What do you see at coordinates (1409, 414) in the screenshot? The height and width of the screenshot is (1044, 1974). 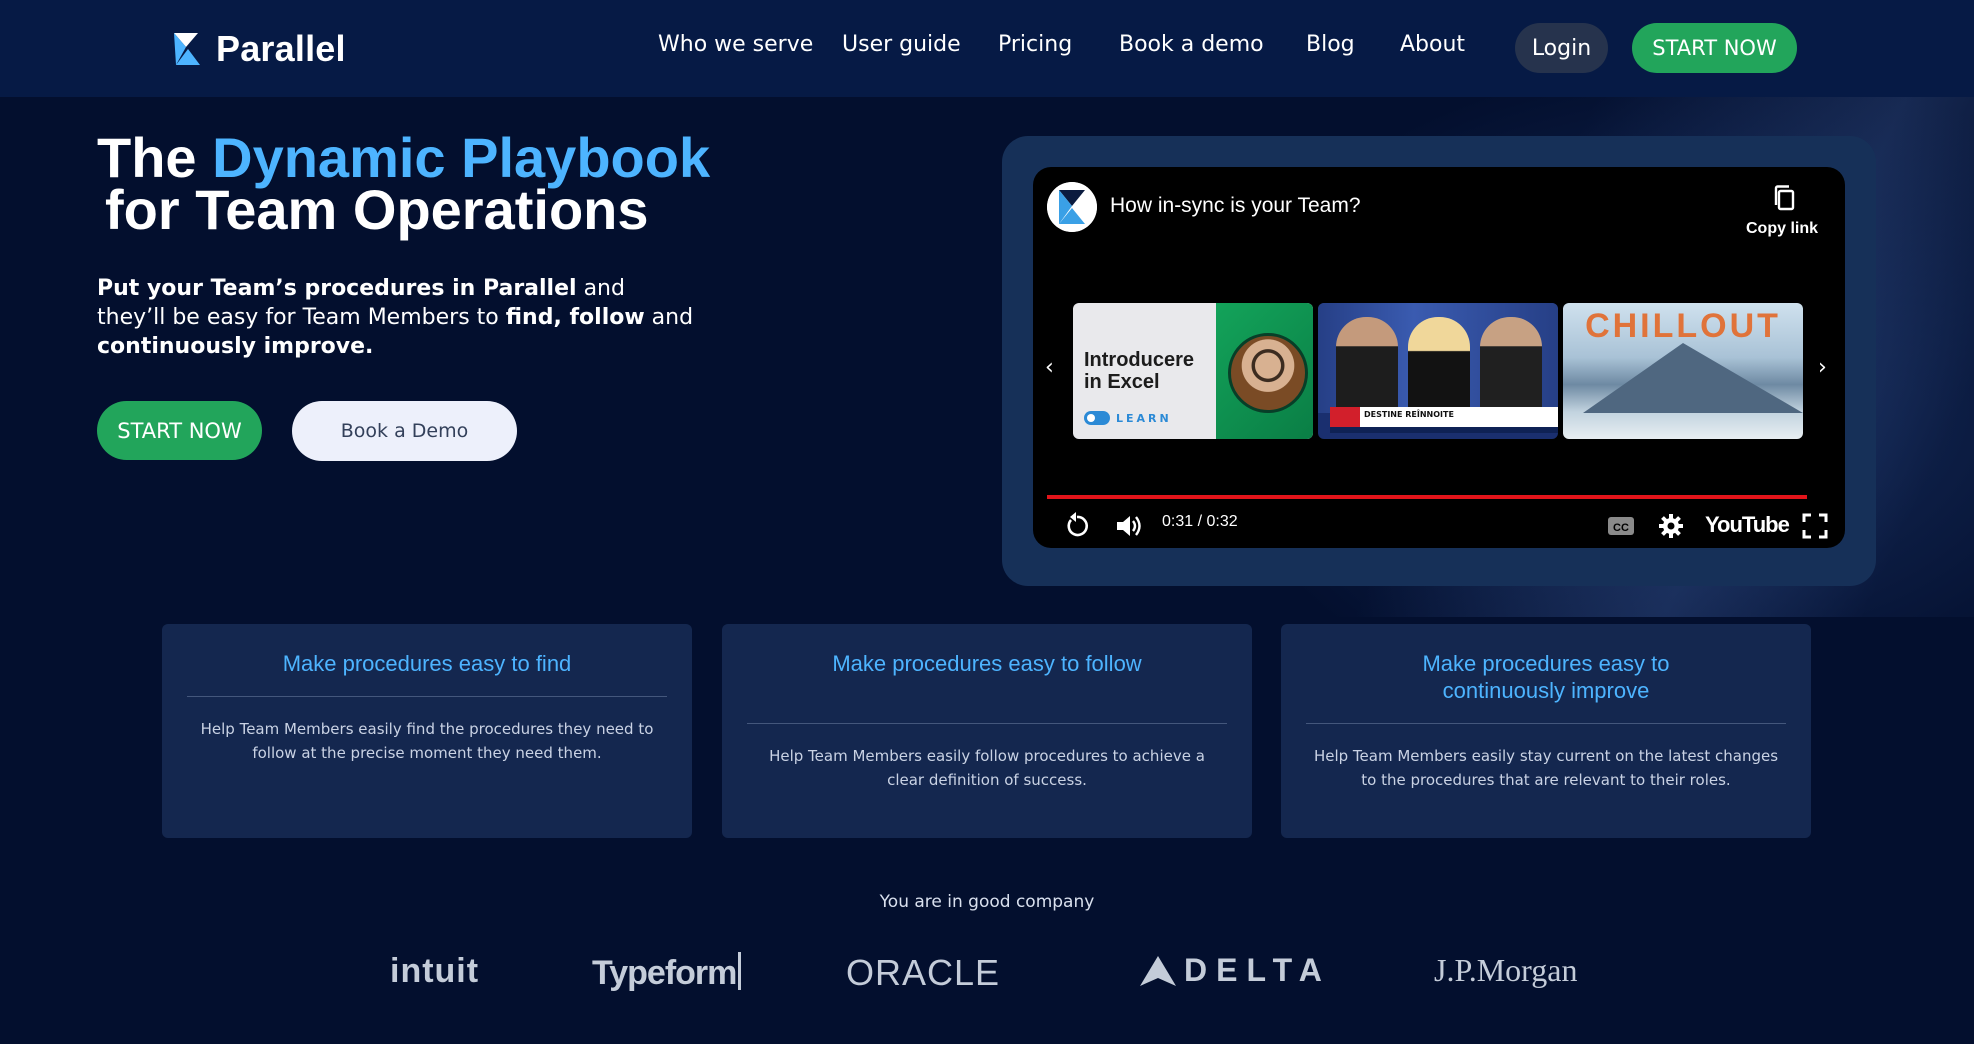 I see `news-ticker-text: DESTINE REÎNNOITE` at bounding box center [1409, 414].